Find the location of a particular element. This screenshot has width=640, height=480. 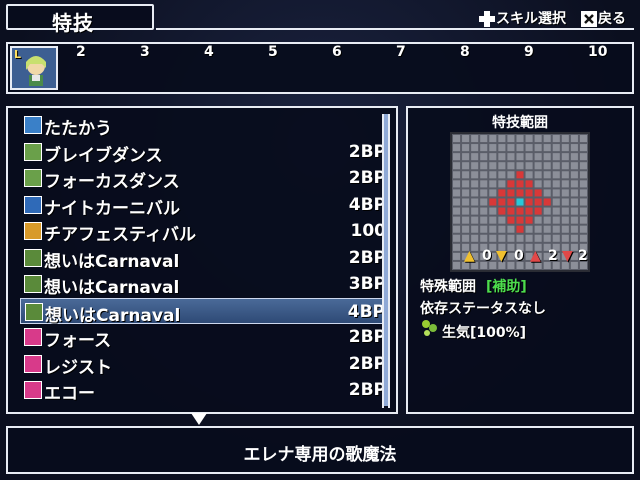

skill-row: ブレイブダンス 2BP is located at coordinates (203, 152).